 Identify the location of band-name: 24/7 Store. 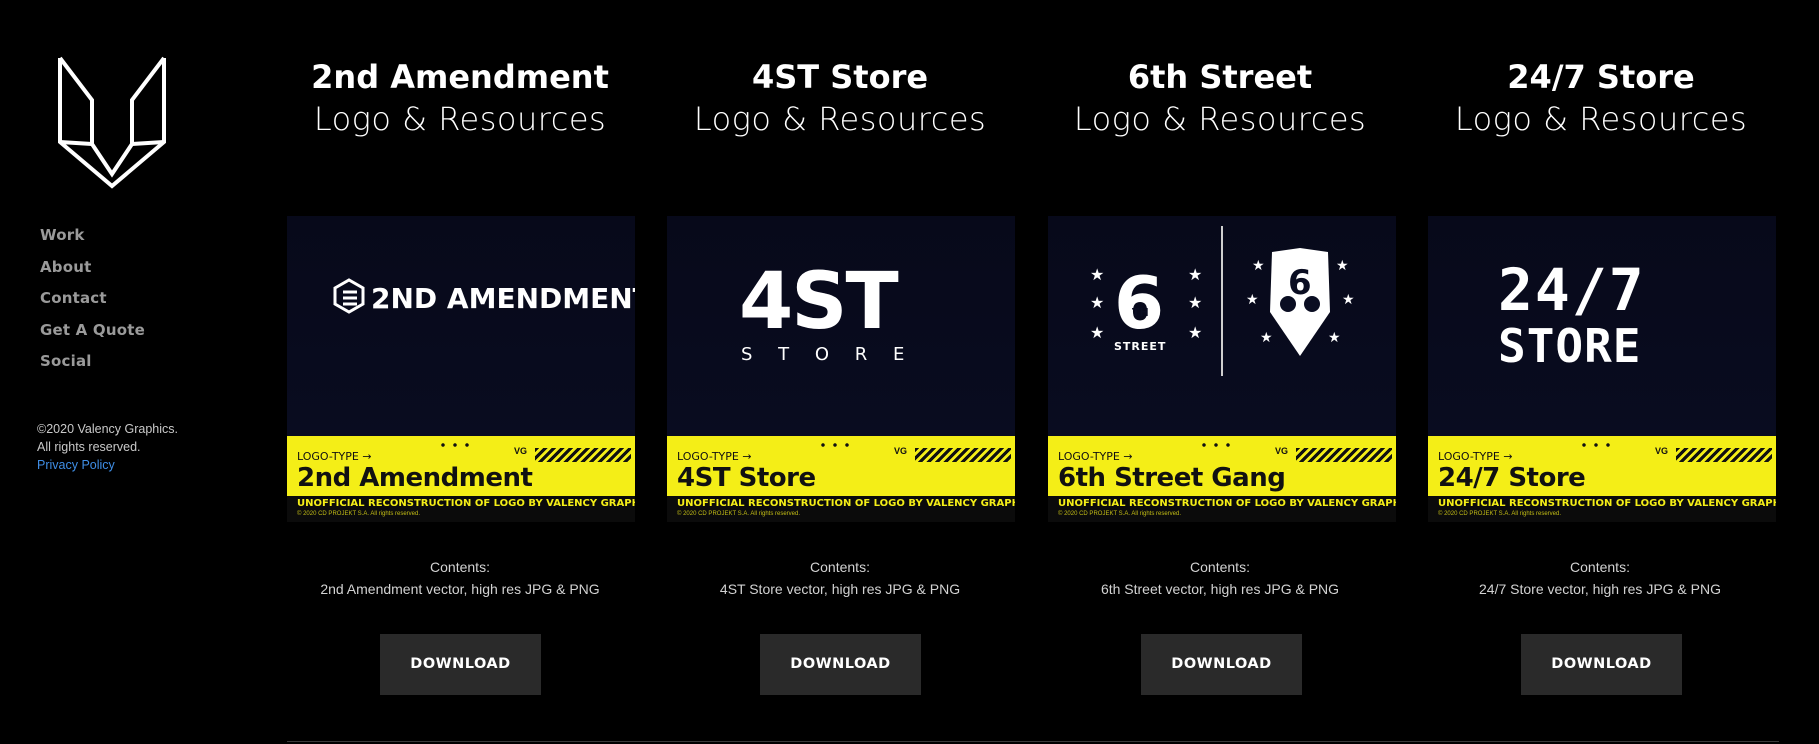
(1512, 478).